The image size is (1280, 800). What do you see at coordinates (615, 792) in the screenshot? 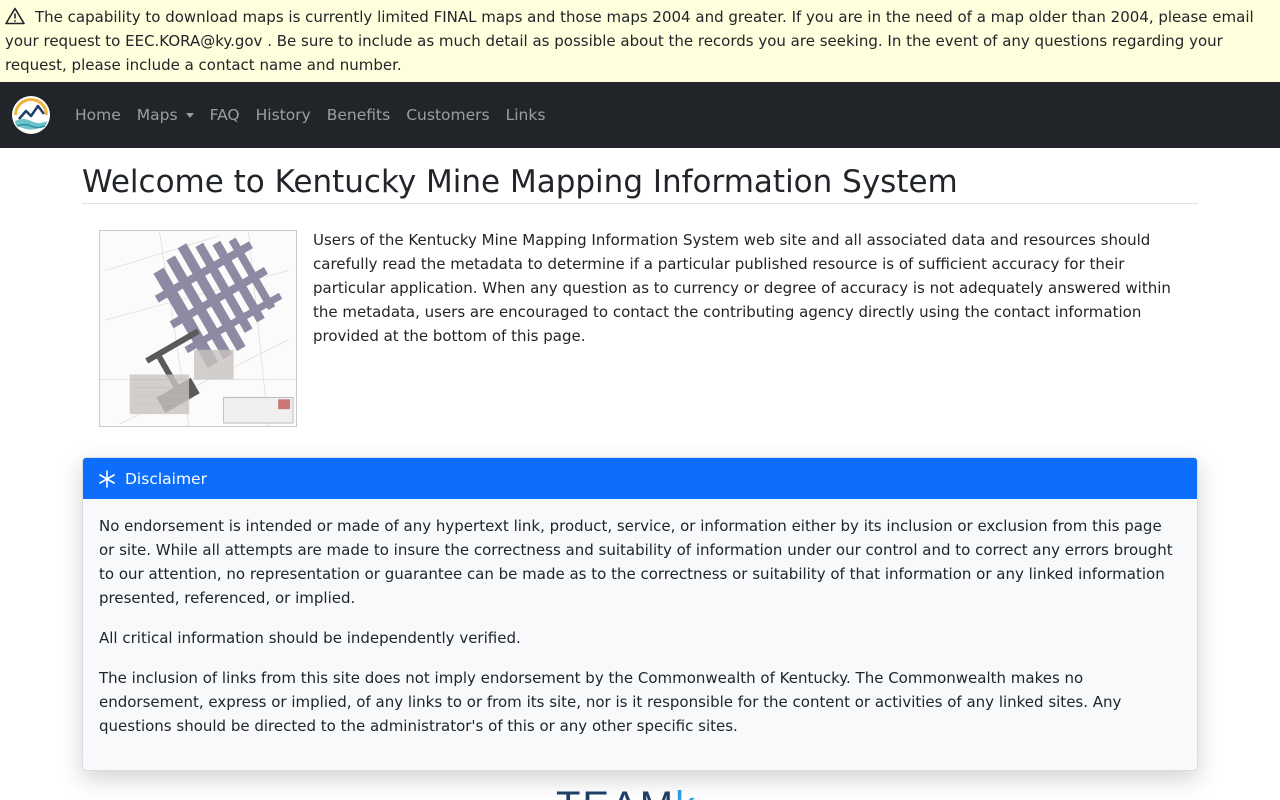
I see `footer-logo-main: TEAM` at bounding box center [615, 792].